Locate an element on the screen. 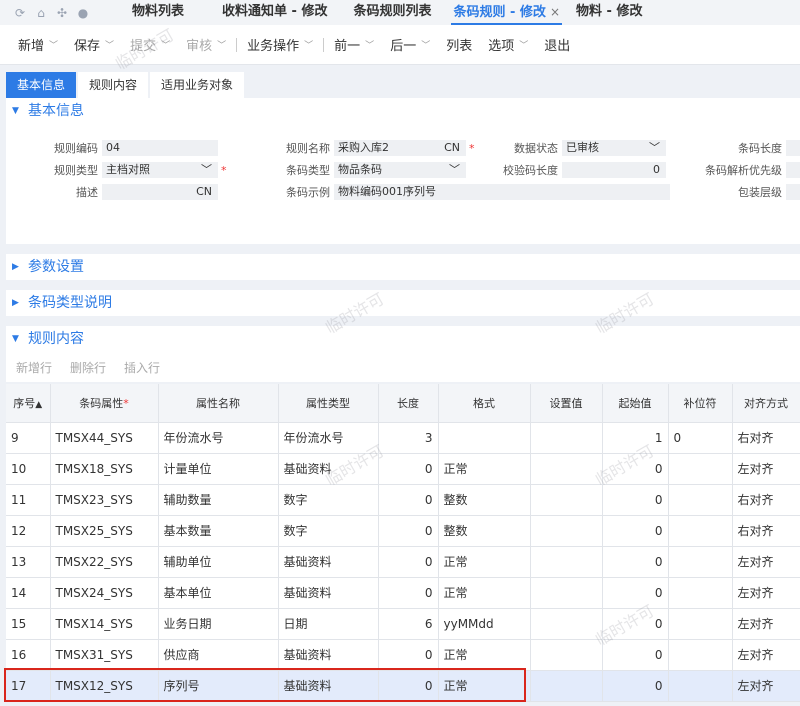 The height and width of the screenshot is (706, 800). basic-info-header: ▼ 基本信息 is located at coordinates (403, 111).